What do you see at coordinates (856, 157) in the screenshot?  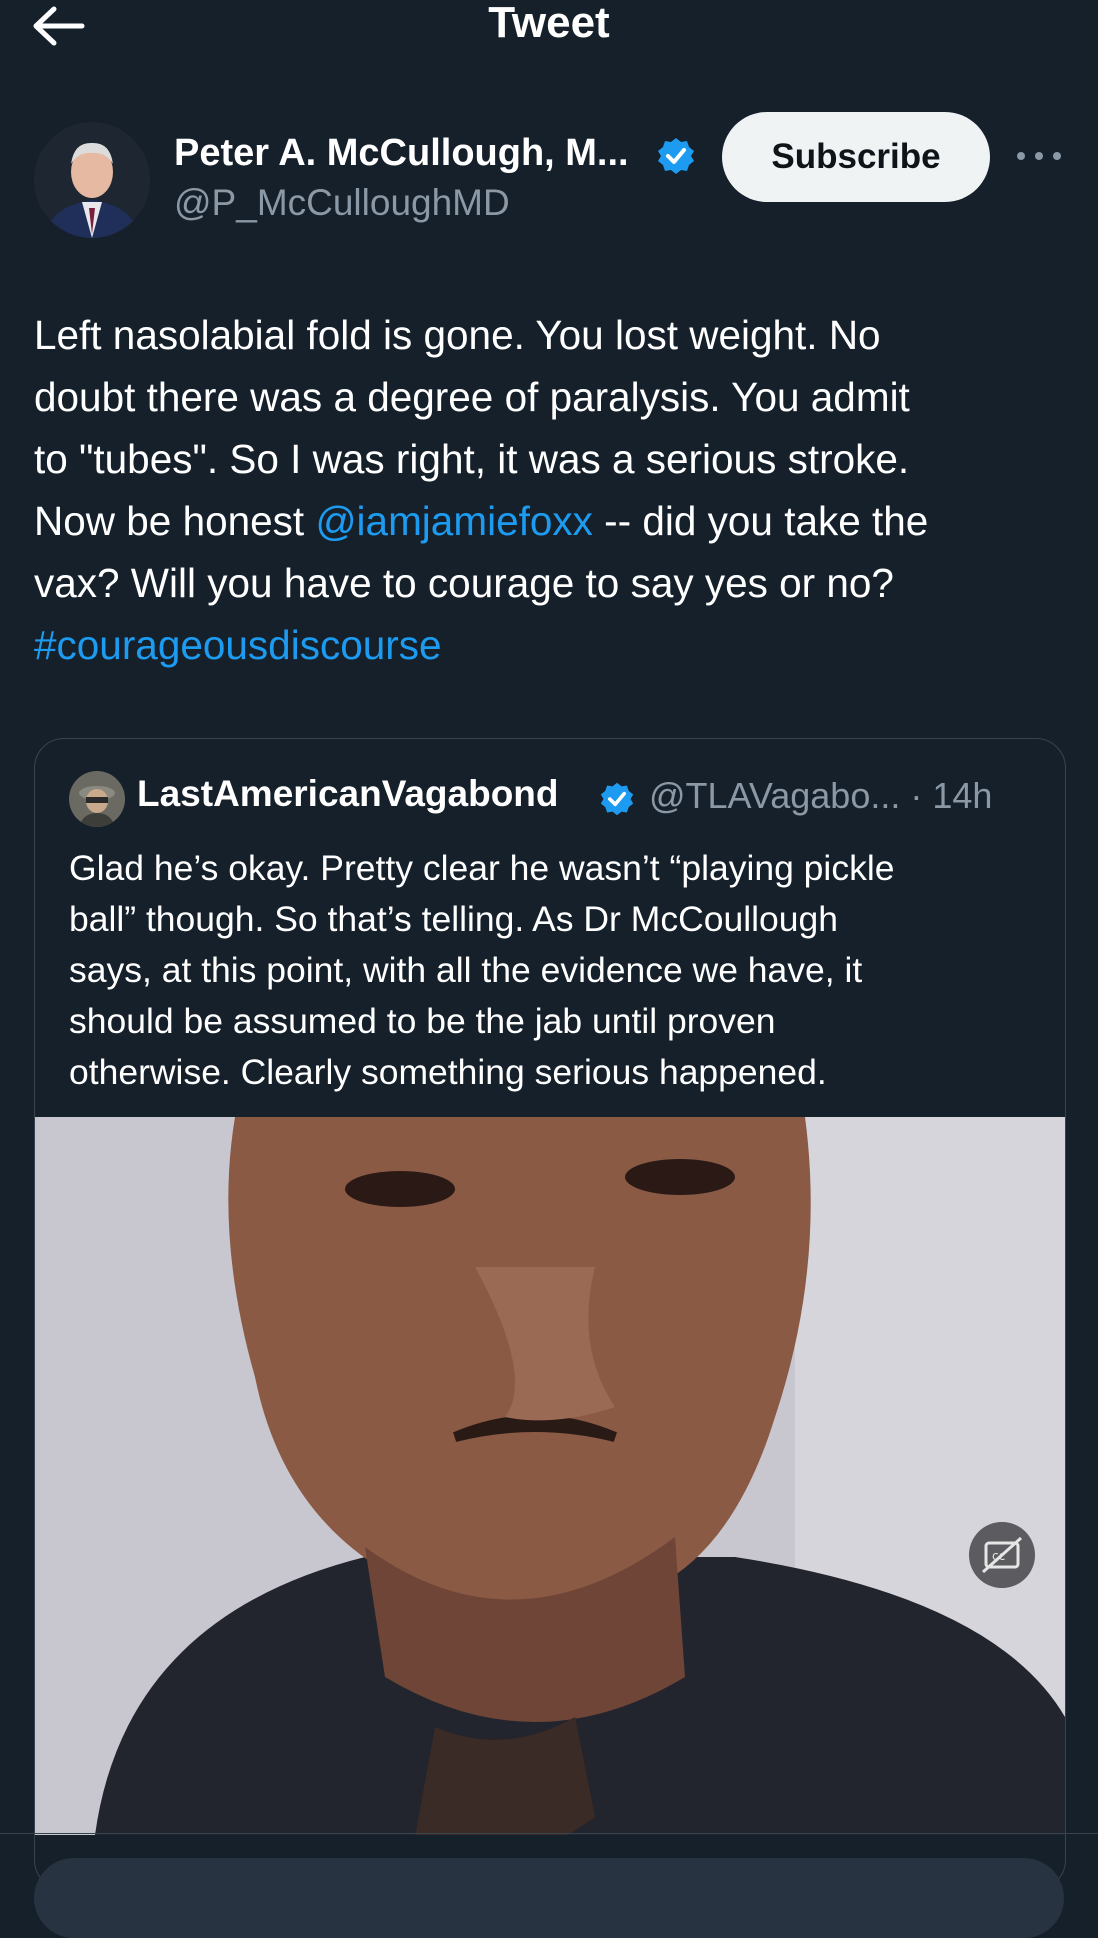 I see `subscribe-button: Subscribe` at bounding box center [856, 157].